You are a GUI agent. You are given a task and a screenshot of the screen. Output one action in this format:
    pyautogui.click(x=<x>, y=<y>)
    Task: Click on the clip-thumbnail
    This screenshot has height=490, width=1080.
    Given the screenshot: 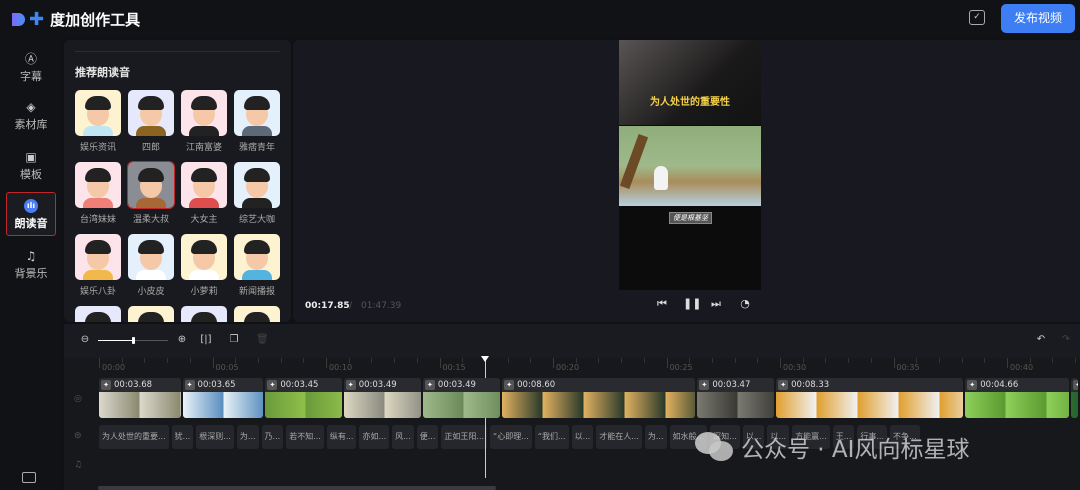 What is the action you would take?
    pyautogui.click(x=303, y=405)
    